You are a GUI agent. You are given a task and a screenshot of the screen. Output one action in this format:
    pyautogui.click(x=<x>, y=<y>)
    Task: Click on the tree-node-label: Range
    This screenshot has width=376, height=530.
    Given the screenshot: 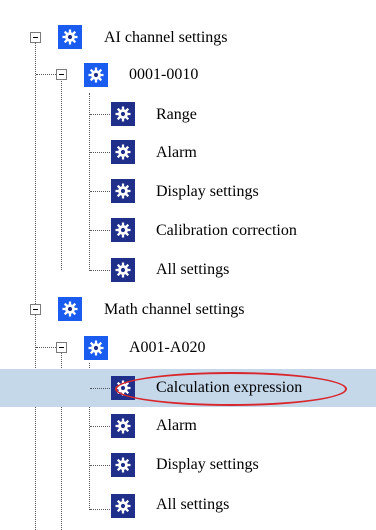 What is the action you would take?
    pyautogui.click(x=176, y=114)
    